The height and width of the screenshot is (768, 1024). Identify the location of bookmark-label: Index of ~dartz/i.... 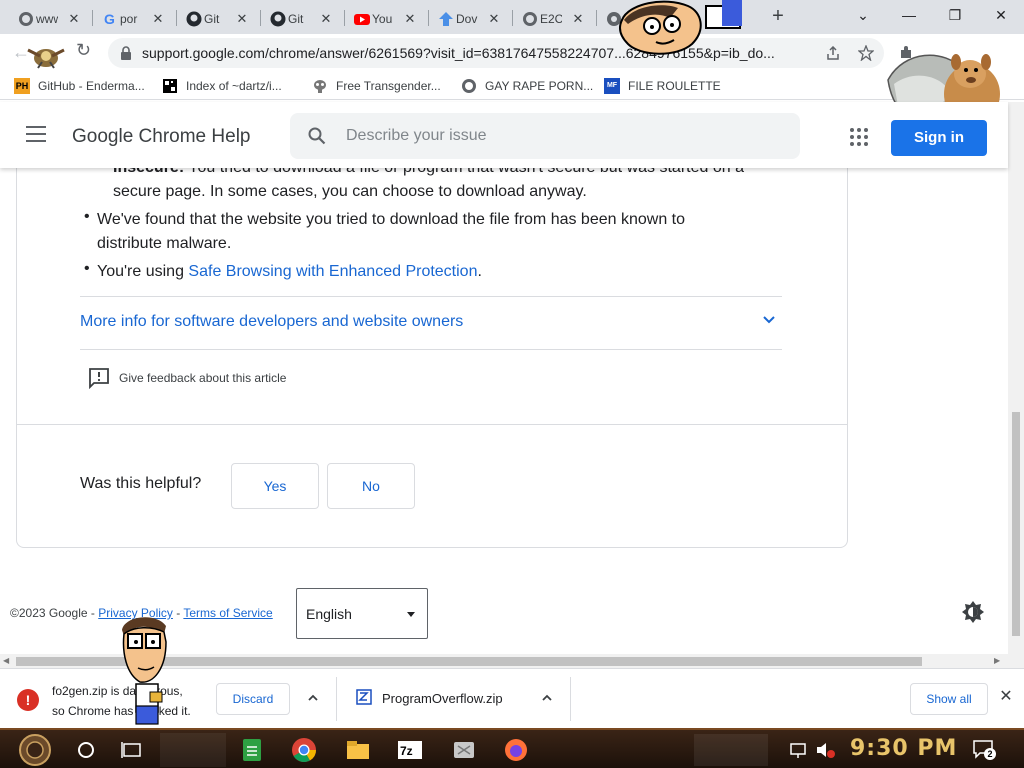
(234, 86).